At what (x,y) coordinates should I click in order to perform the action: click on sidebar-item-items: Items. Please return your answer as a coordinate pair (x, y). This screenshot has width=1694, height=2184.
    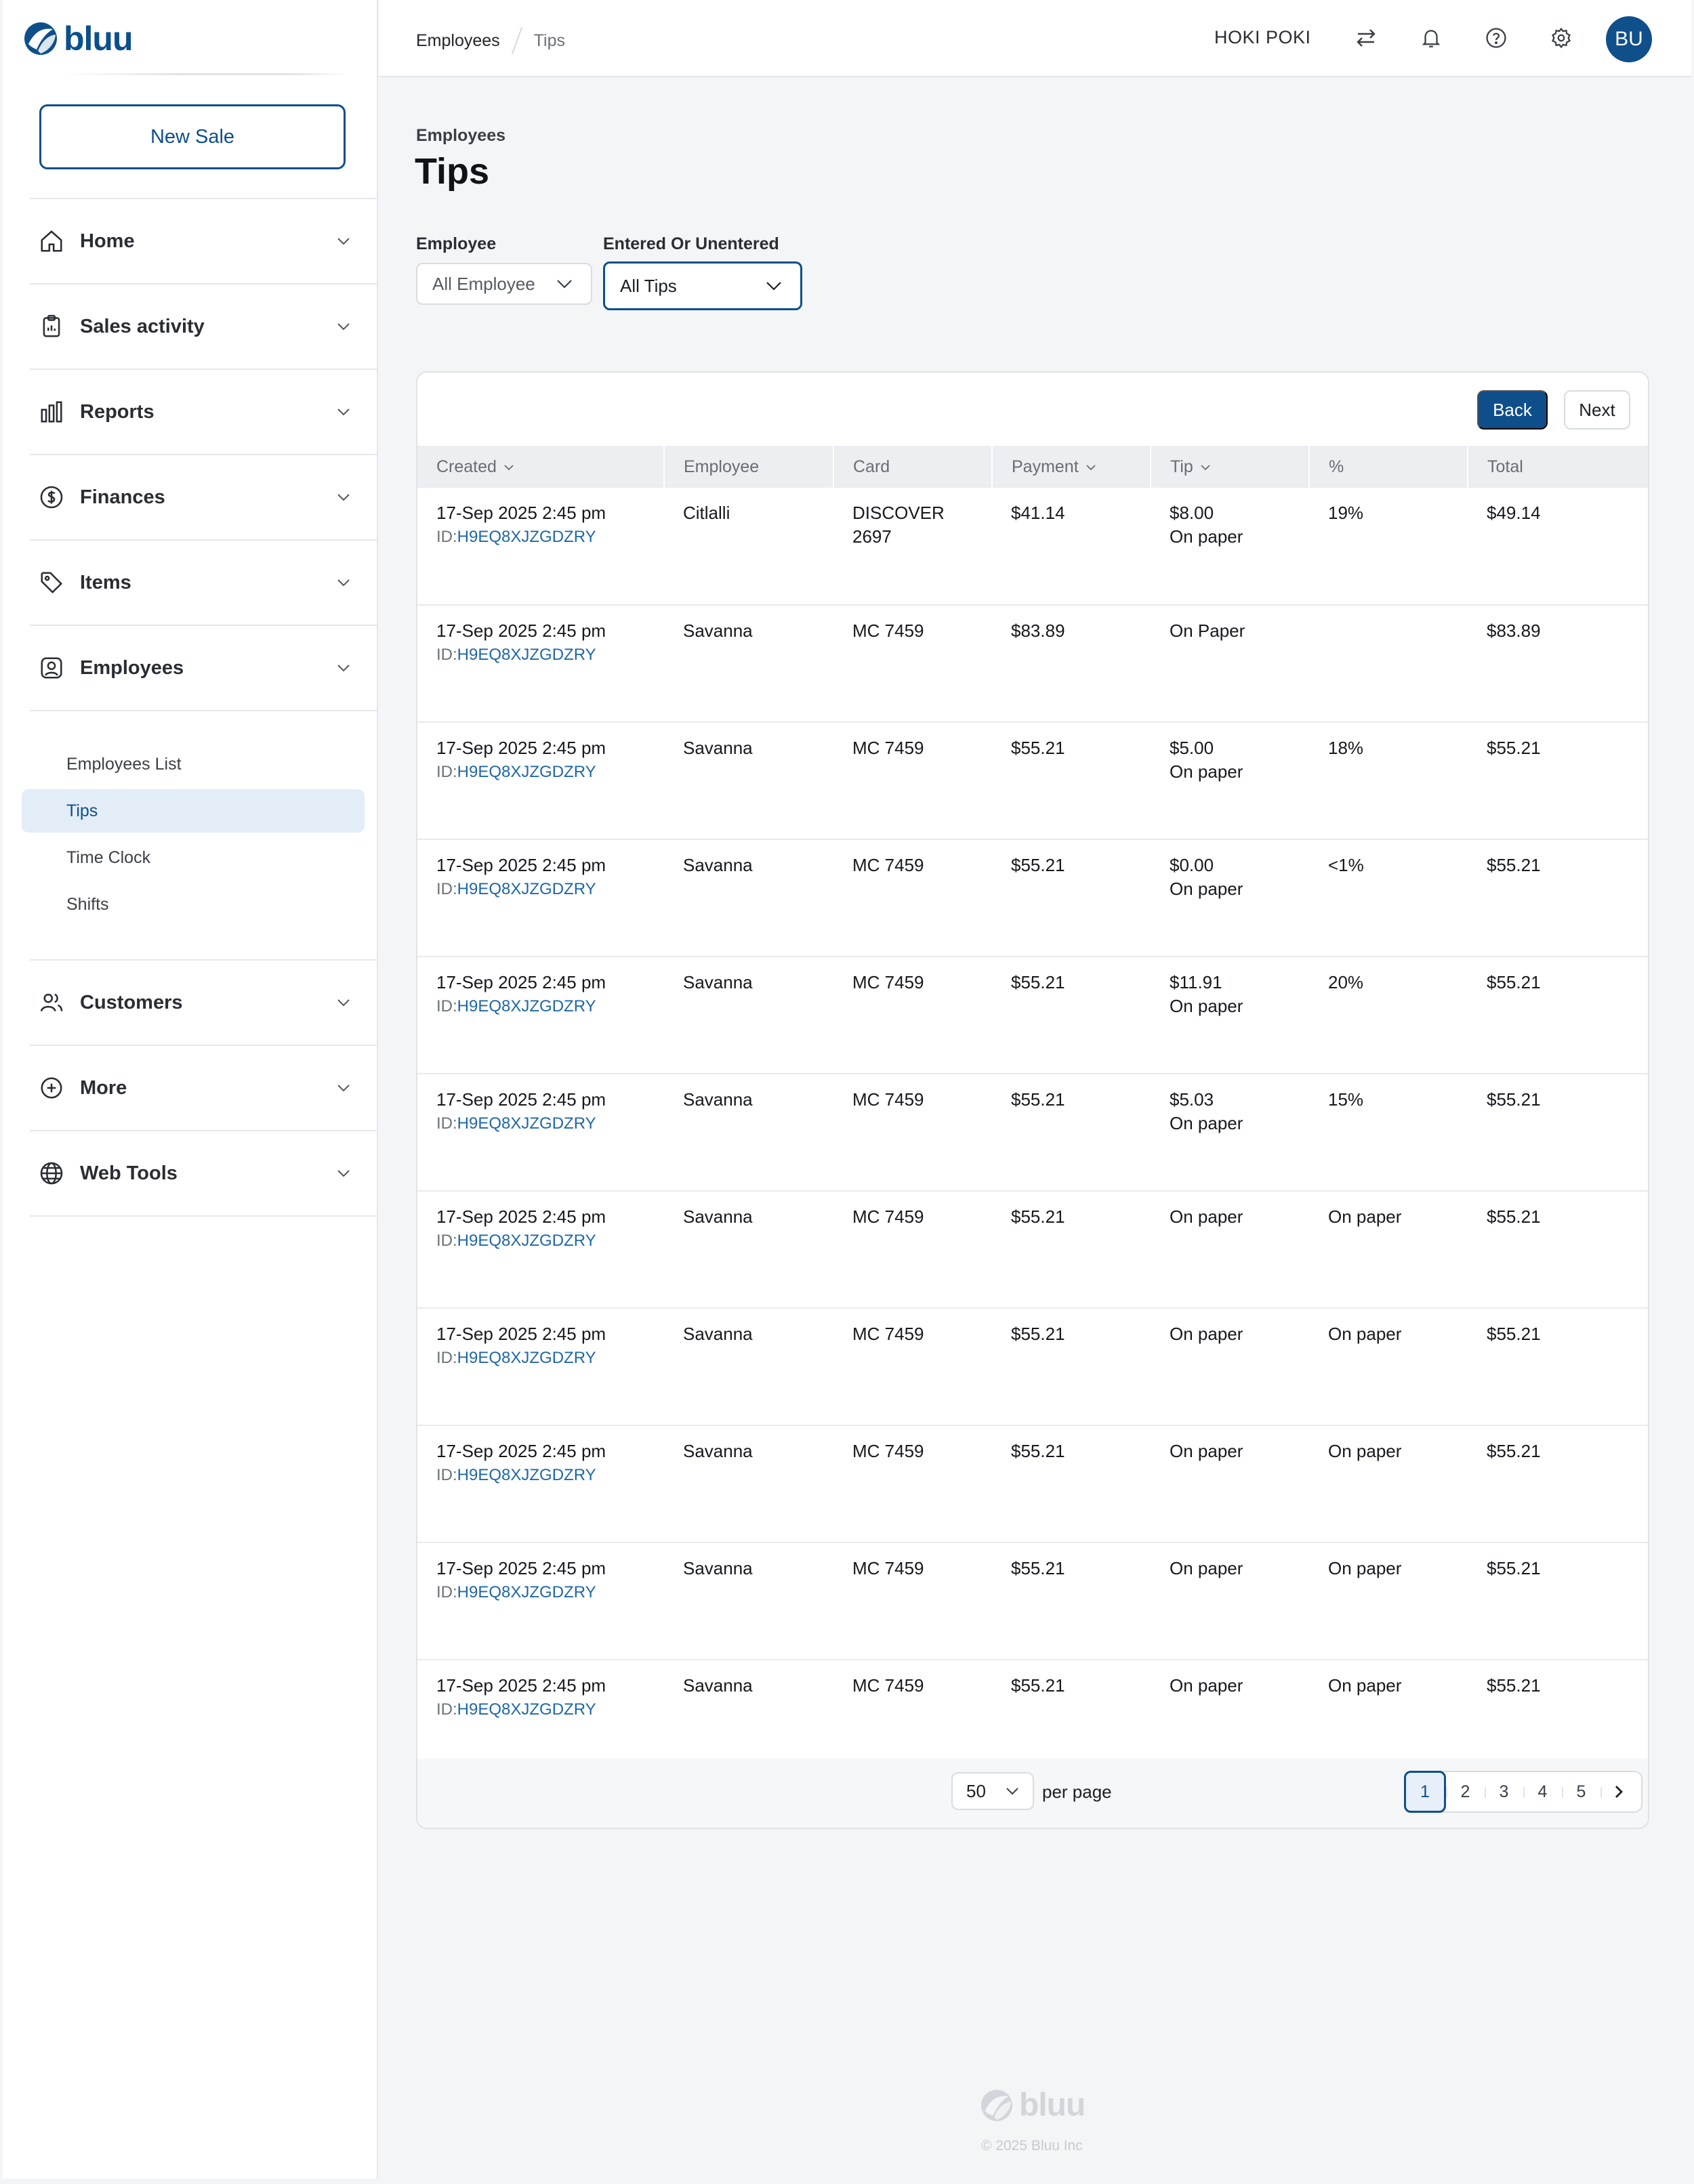
    Looking at the image, I should click on (204, 582).